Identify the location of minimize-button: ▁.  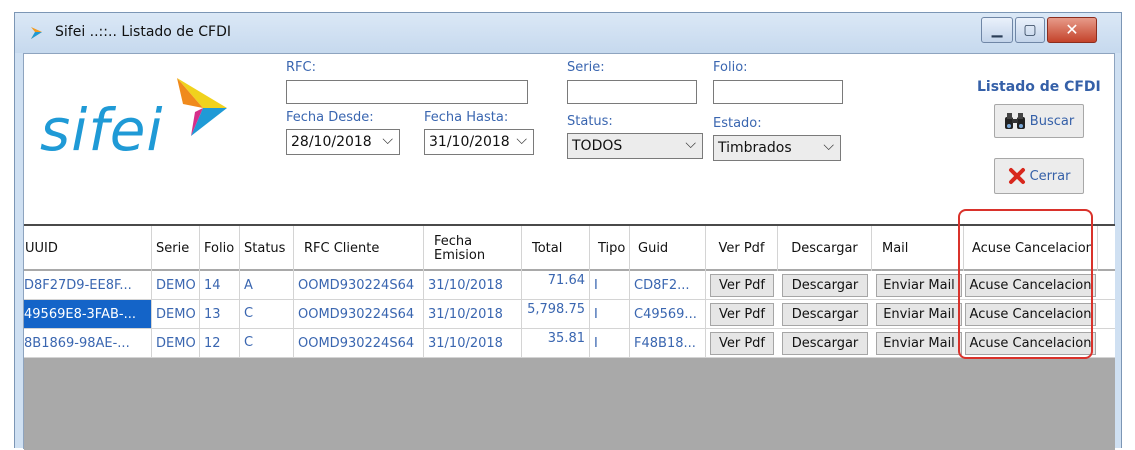
(997, 30).